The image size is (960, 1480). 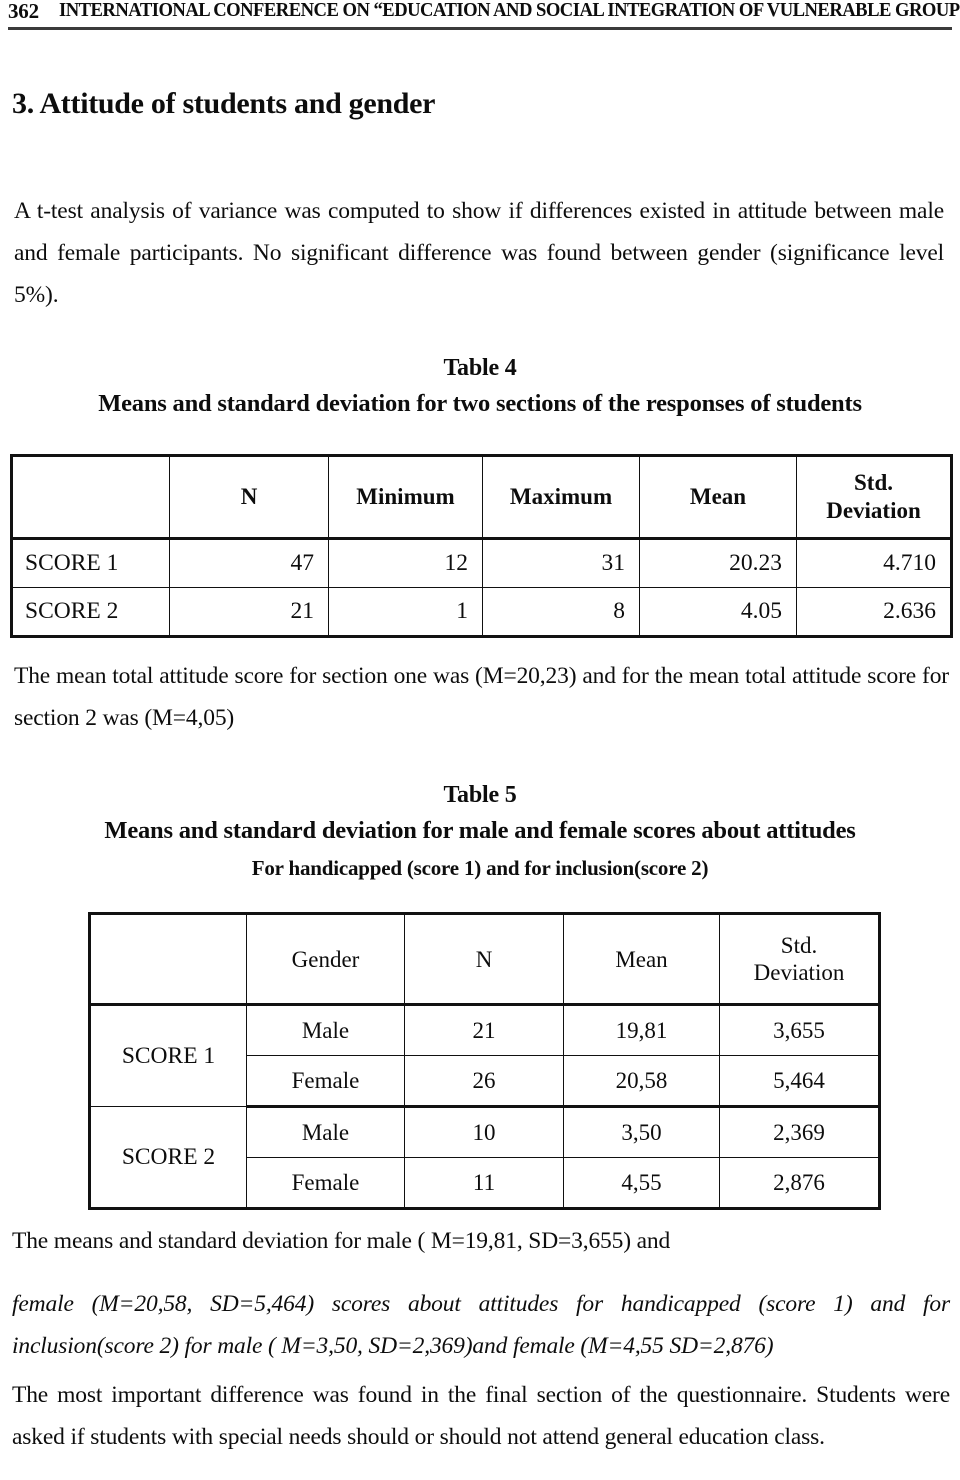 I want to click on table5-group1-row0-n: 10, so click(x=484, y=1132).